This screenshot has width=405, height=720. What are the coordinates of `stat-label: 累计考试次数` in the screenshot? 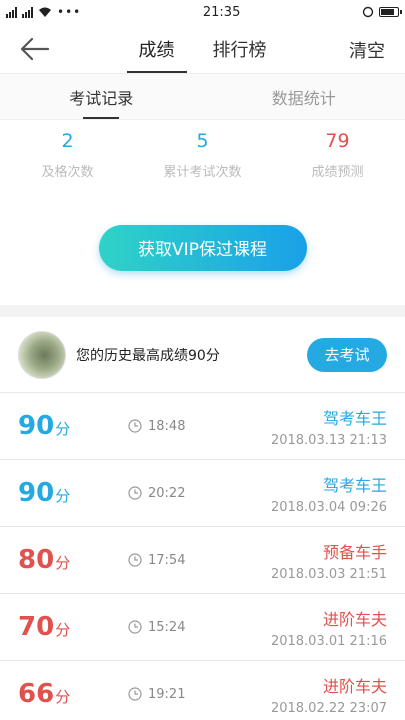 It's located at (202, 172).